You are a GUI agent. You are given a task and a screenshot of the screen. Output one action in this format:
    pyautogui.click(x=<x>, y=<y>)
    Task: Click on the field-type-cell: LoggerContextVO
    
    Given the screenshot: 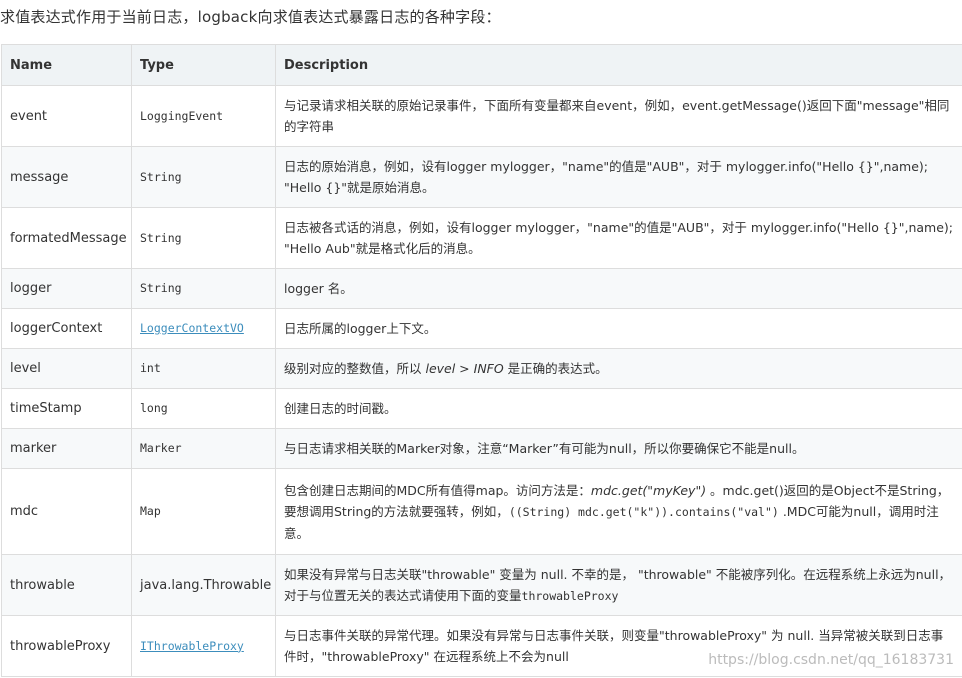 What is the action you would take?
    pyautogui.click(x=203, y=328)
    